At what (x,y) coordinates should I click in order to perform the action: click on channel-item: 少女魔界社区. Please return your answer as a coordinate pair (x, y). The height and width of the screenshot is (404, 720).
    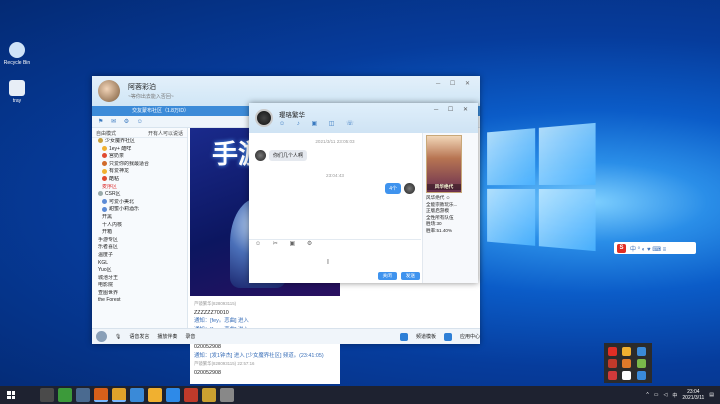
    Looking at the image, I should click on (139, 142).